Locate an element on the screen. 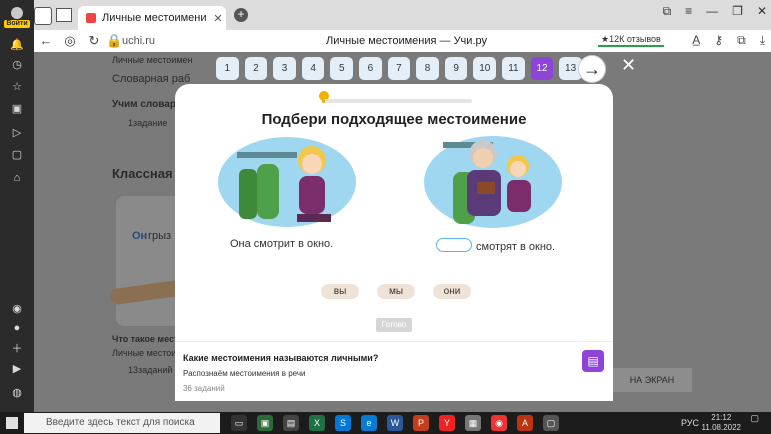 The width and height of the screenshot is (771, 434). task-number-10: 10 is located at coordinates (485, 68).